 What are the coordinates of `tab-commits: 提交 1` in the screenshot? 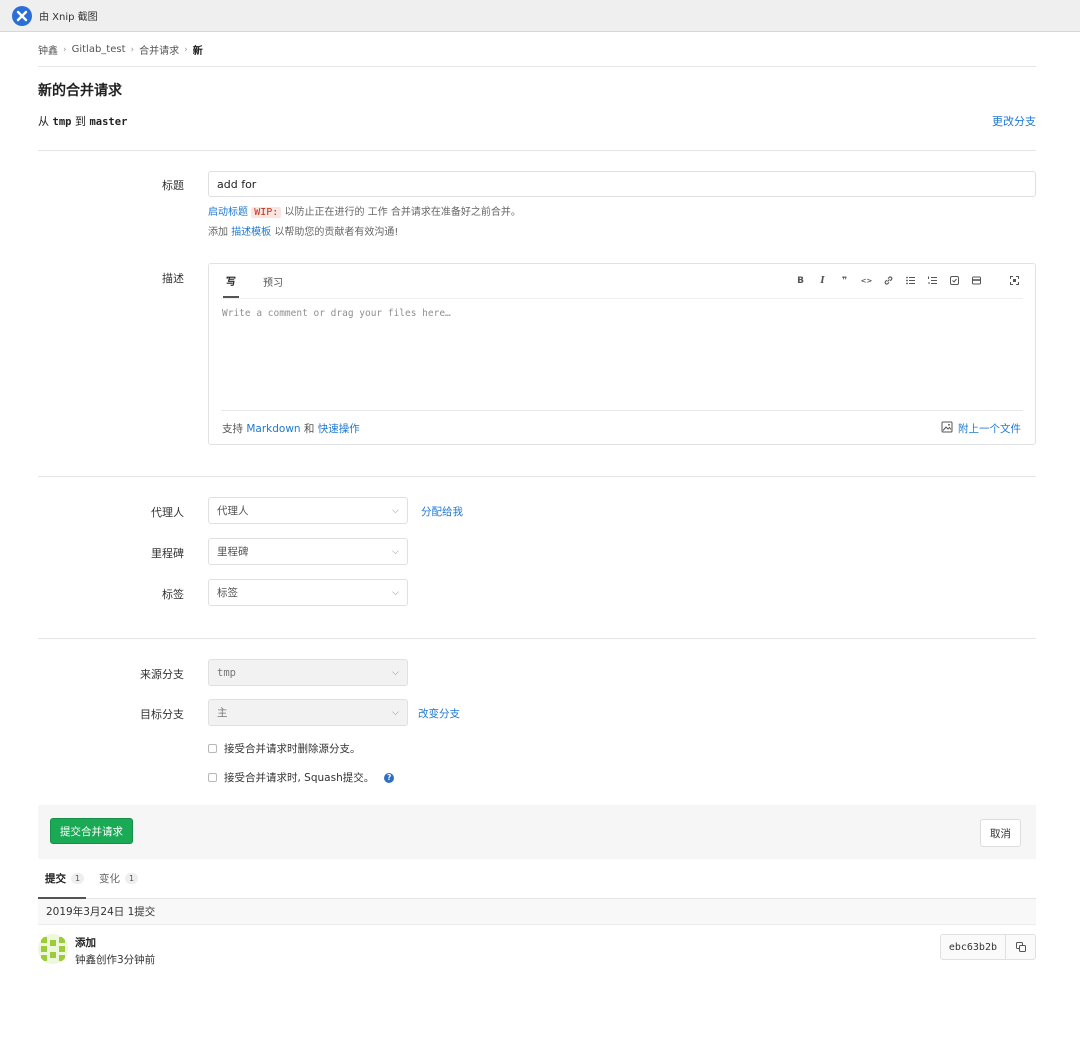 It's located at (65, 878).